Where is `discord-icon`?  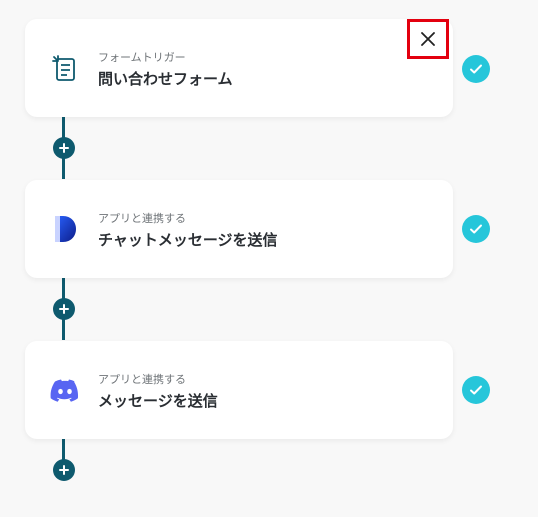
discord-icon is located at coordinates (65, 390).